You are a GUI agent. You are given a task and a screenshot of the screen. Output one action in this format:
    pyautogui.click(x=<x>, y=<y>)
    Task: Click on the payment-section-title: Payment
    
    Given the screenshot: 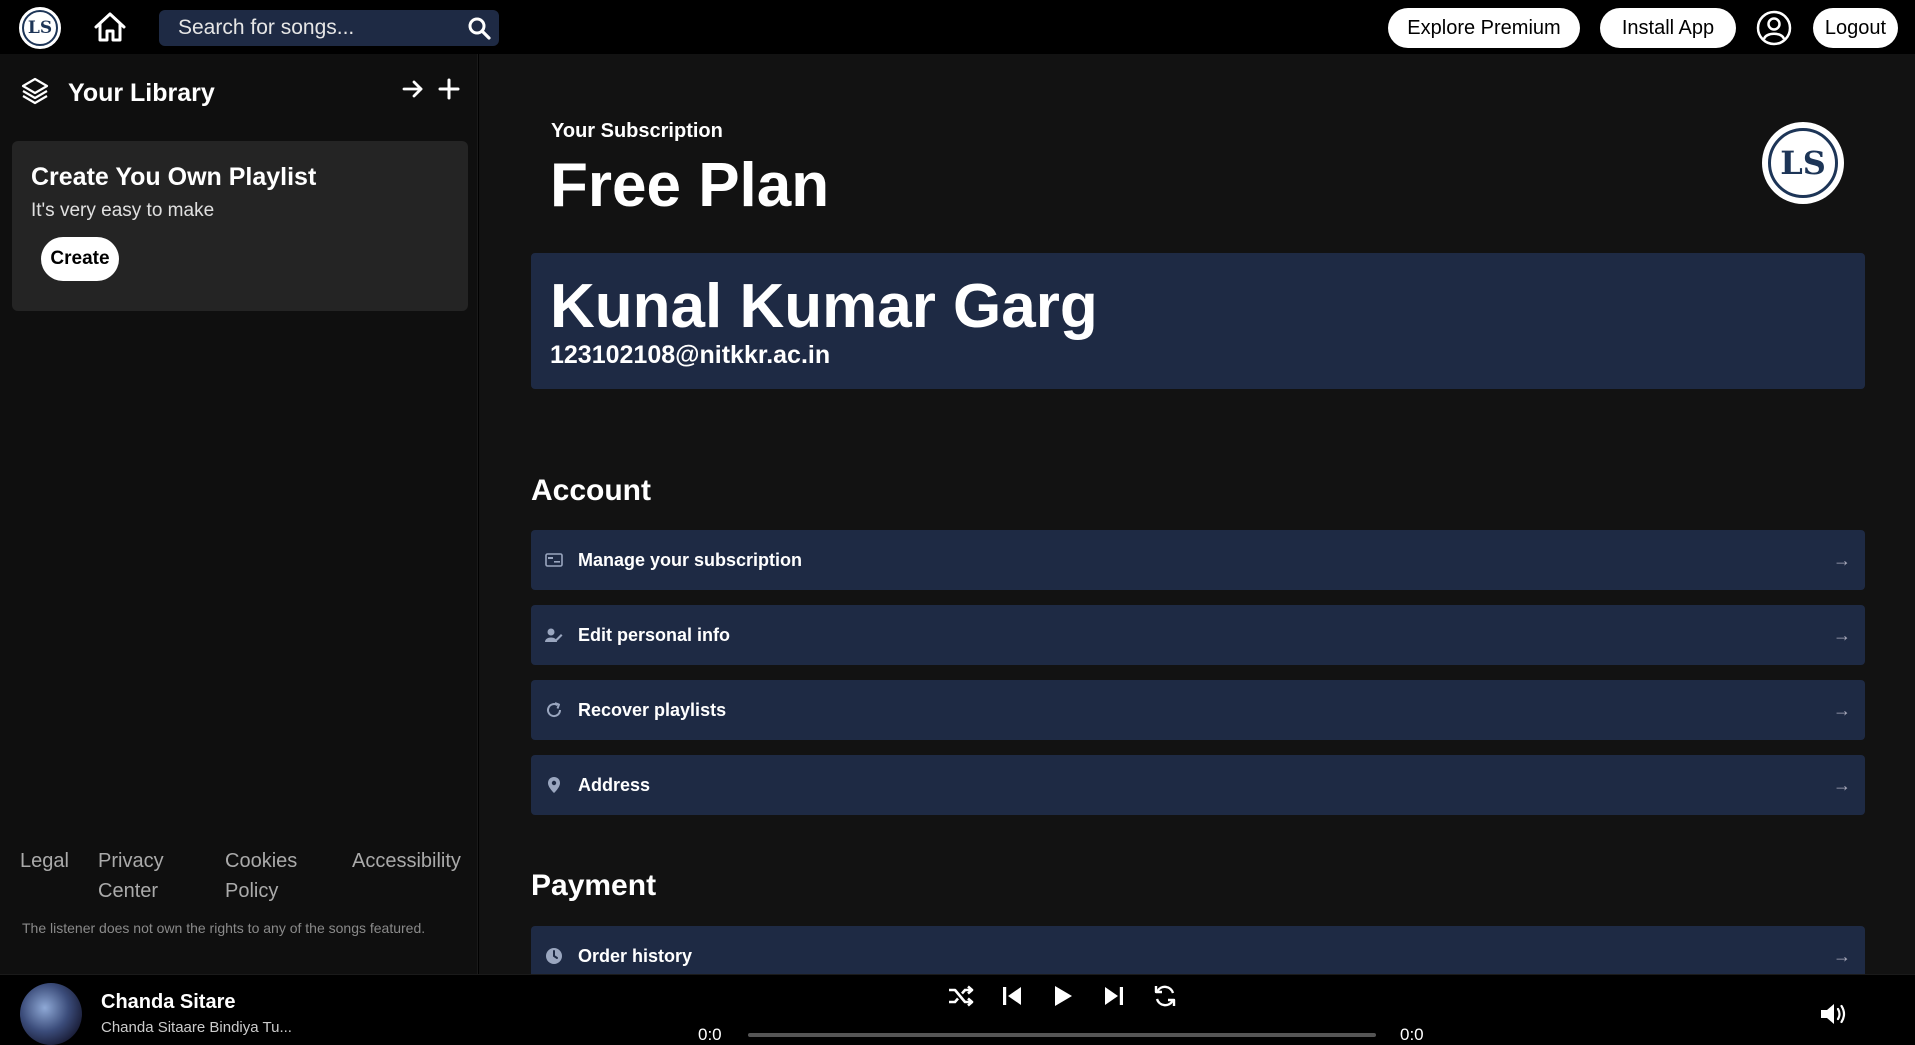 What is the action you would take?
    pyautogui.click(x=594, y=885)
    